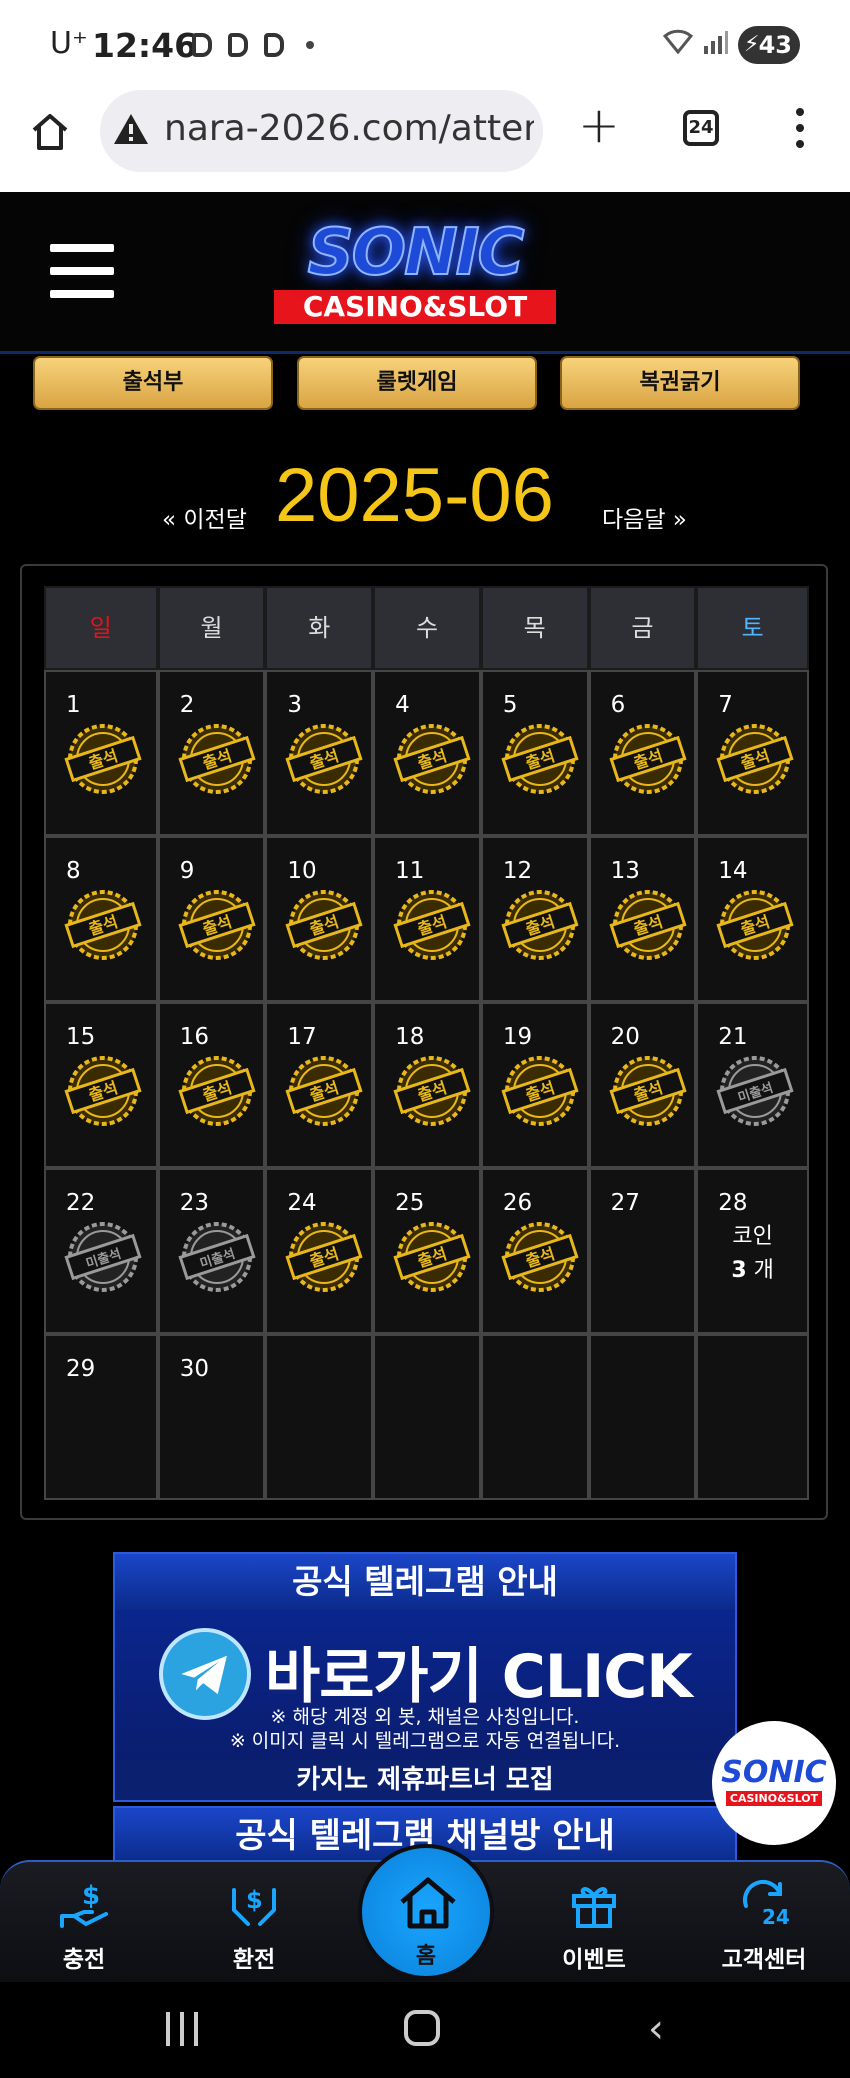 This screenshot has width=850, height=2078. Describe the element at coordinates (101, 919) in the screenshot. I see `calendar-day-cell: 8 출석` at that location.